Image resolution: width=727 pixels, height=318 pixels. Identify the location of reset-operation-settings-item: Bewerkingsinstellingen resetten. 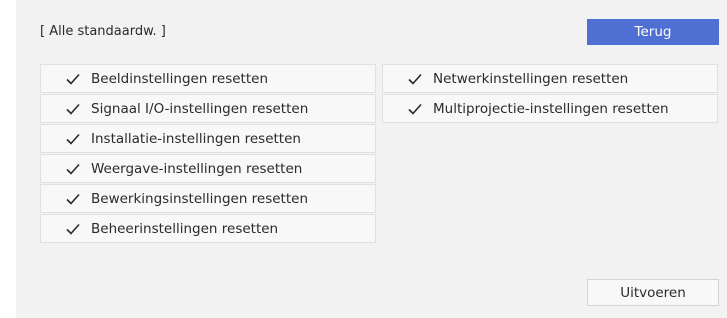
(208, 198).